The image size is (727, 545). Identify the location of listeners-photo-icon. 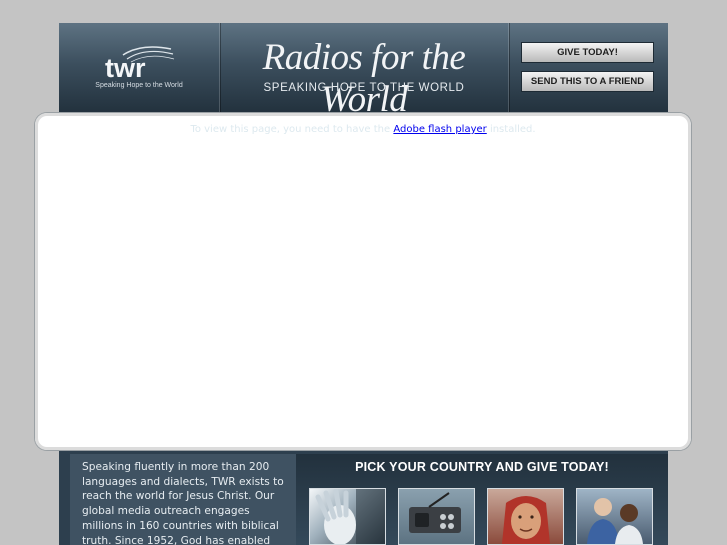
(615, 521).